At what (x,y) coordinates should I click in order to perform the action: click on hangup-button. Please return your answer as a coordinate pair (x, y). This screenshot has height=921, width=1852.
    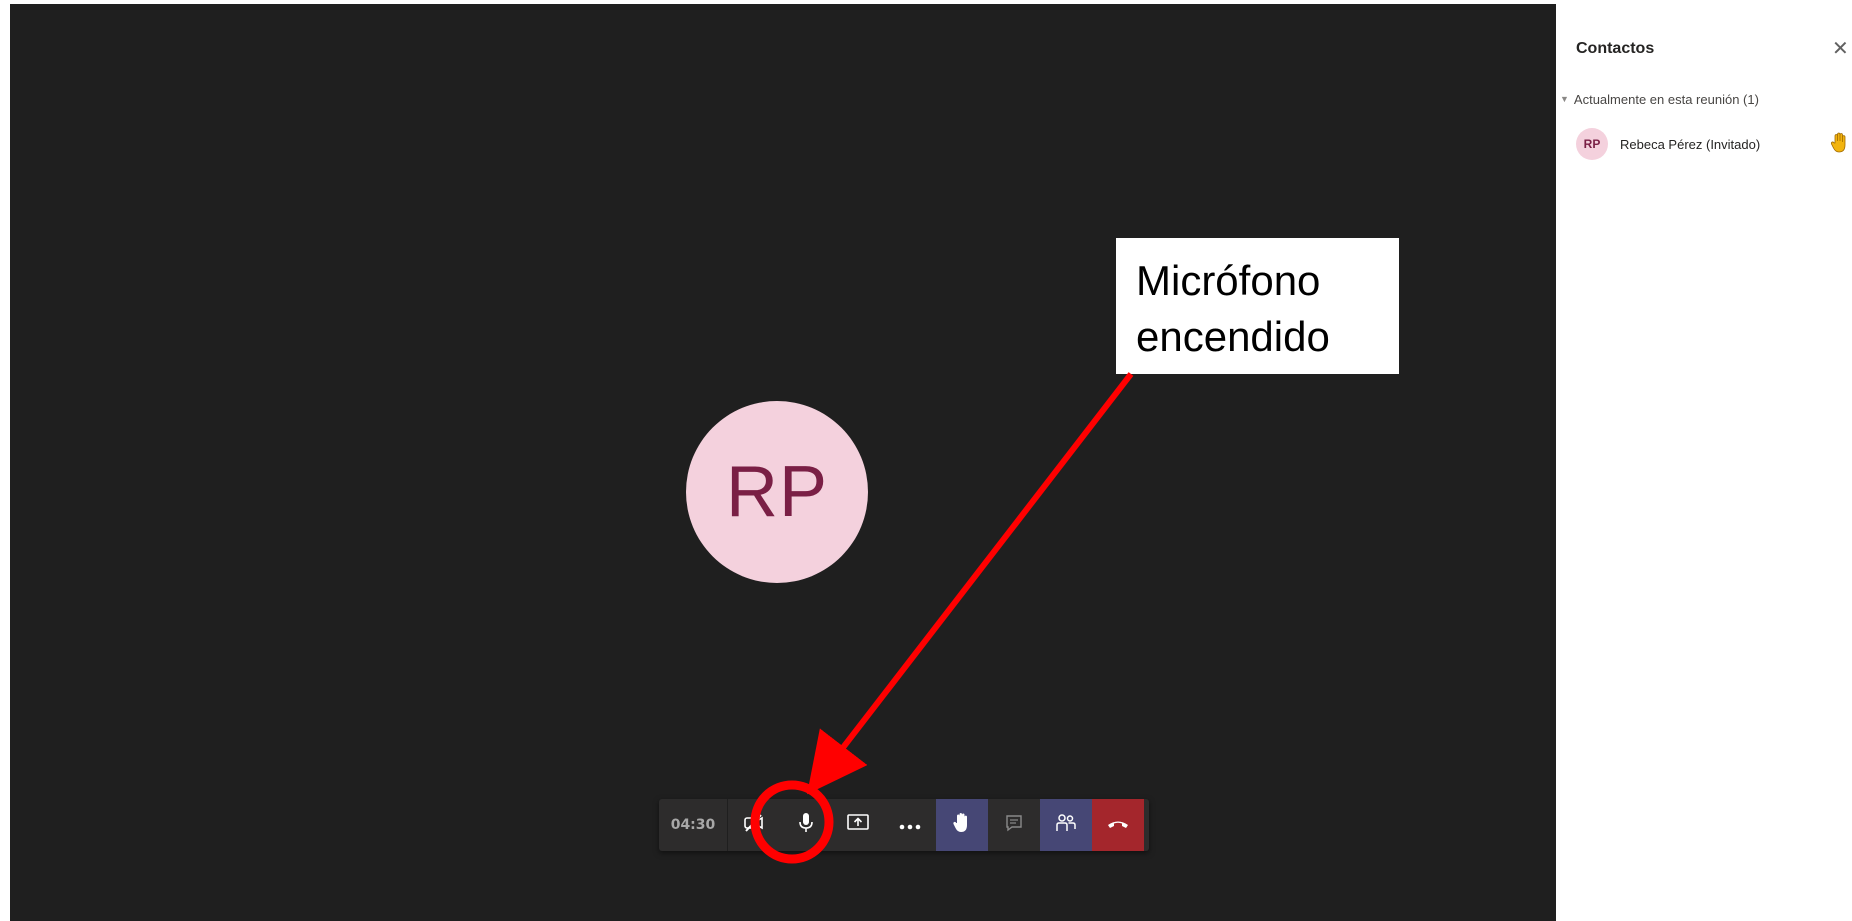
    Looking at the image, I should click on (1118, 825).